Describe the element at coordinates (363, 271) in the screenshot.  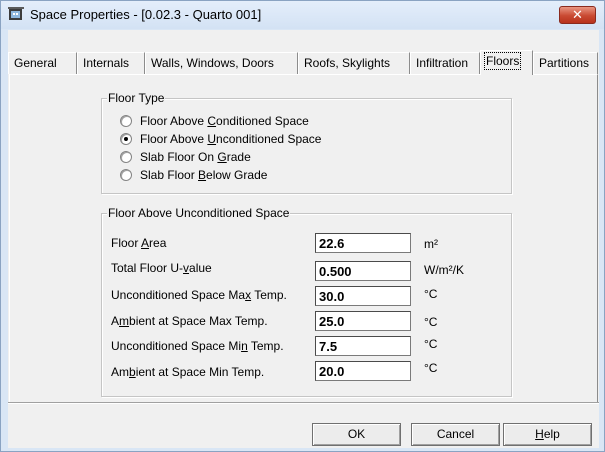
I see `u-value-input: 0.500` at that location.